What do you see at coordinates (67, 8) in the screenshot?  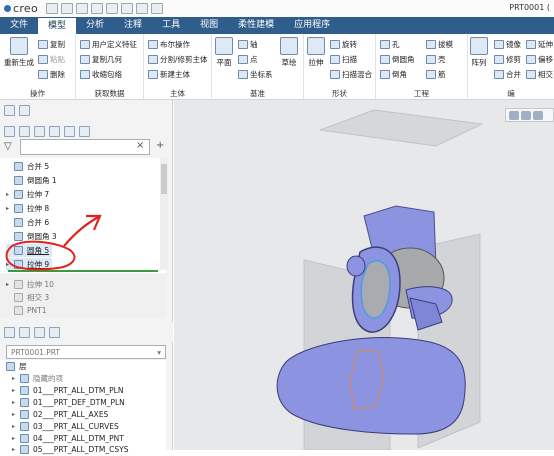 I see `open-icon` at bounding box center [67, 8].